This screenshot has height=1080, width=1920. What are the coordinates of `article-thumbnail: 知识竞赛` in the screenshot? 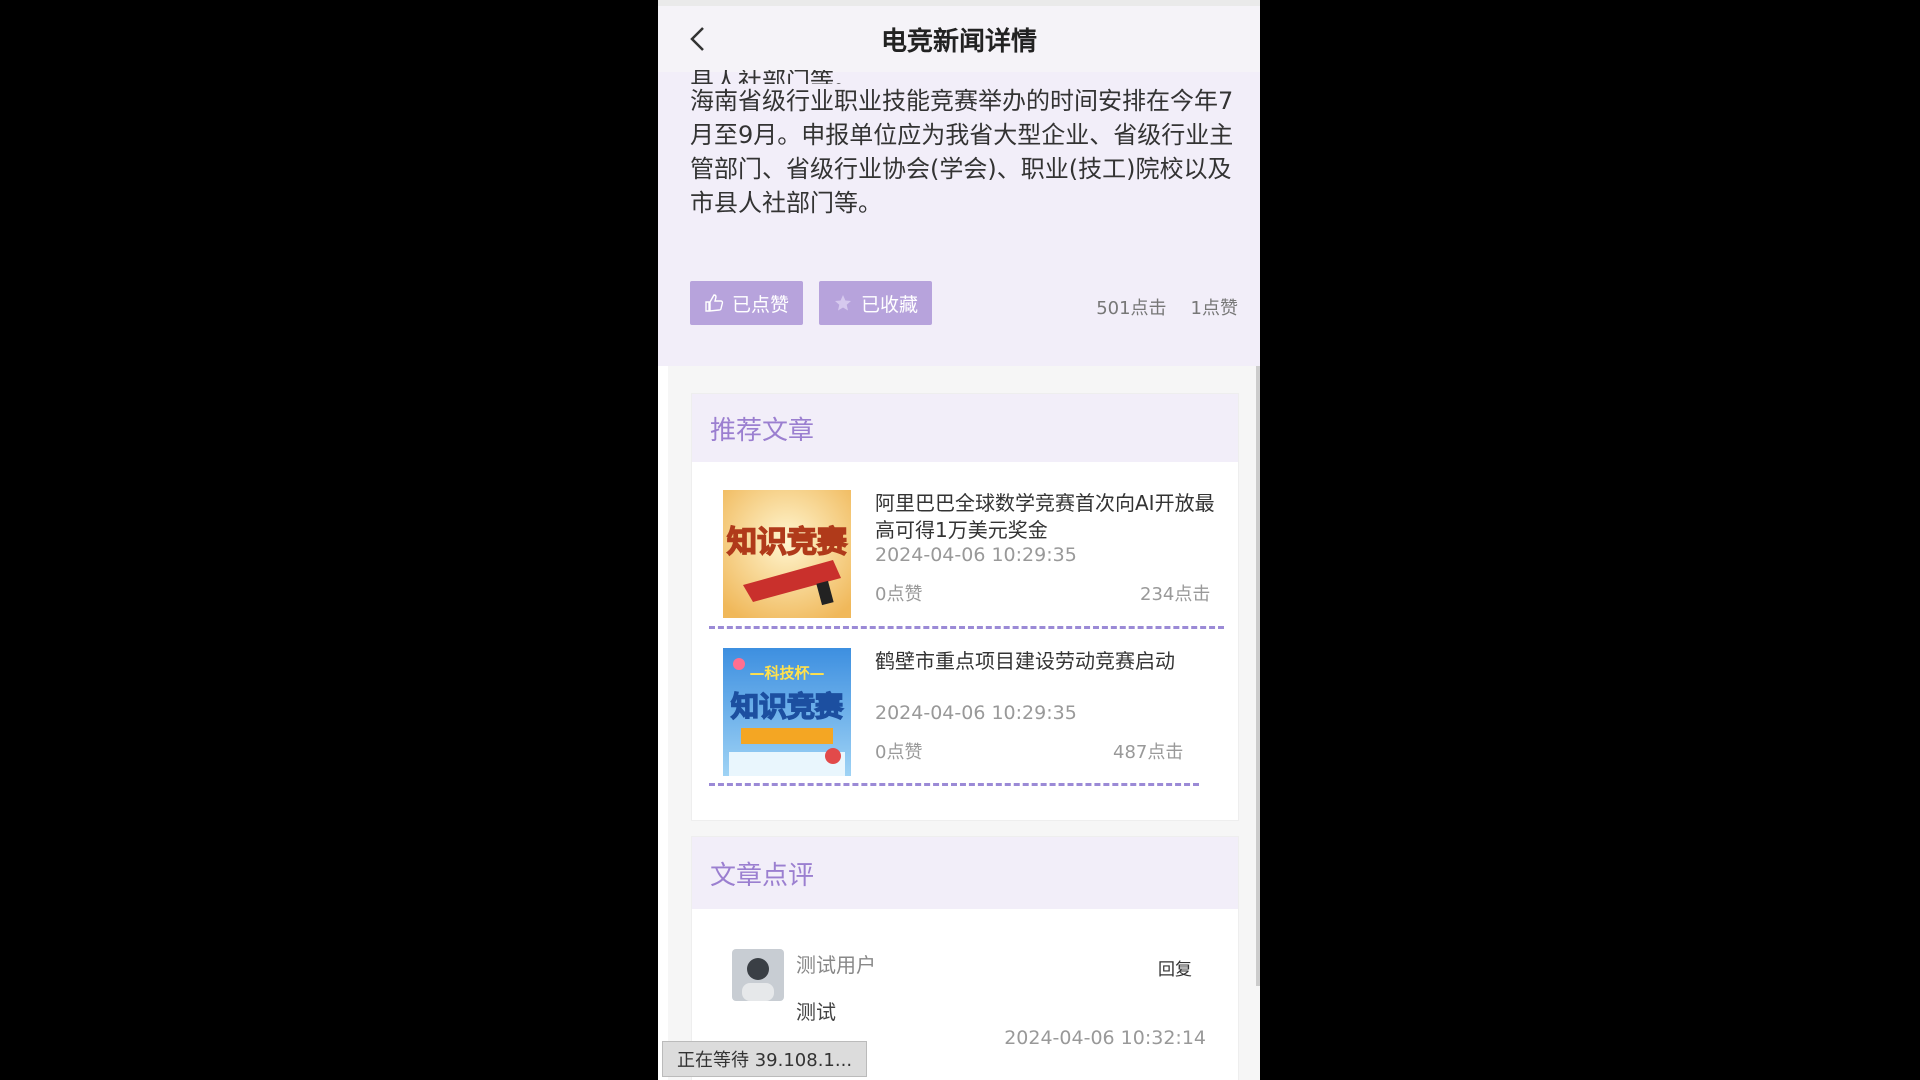 It's located at (787, 554).